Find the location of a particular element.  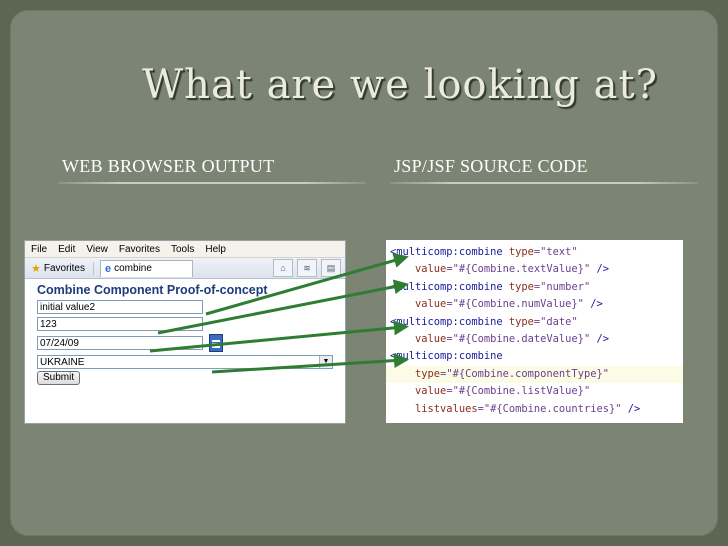

feed-icon: ≋ is located at coordinates (307, 268).